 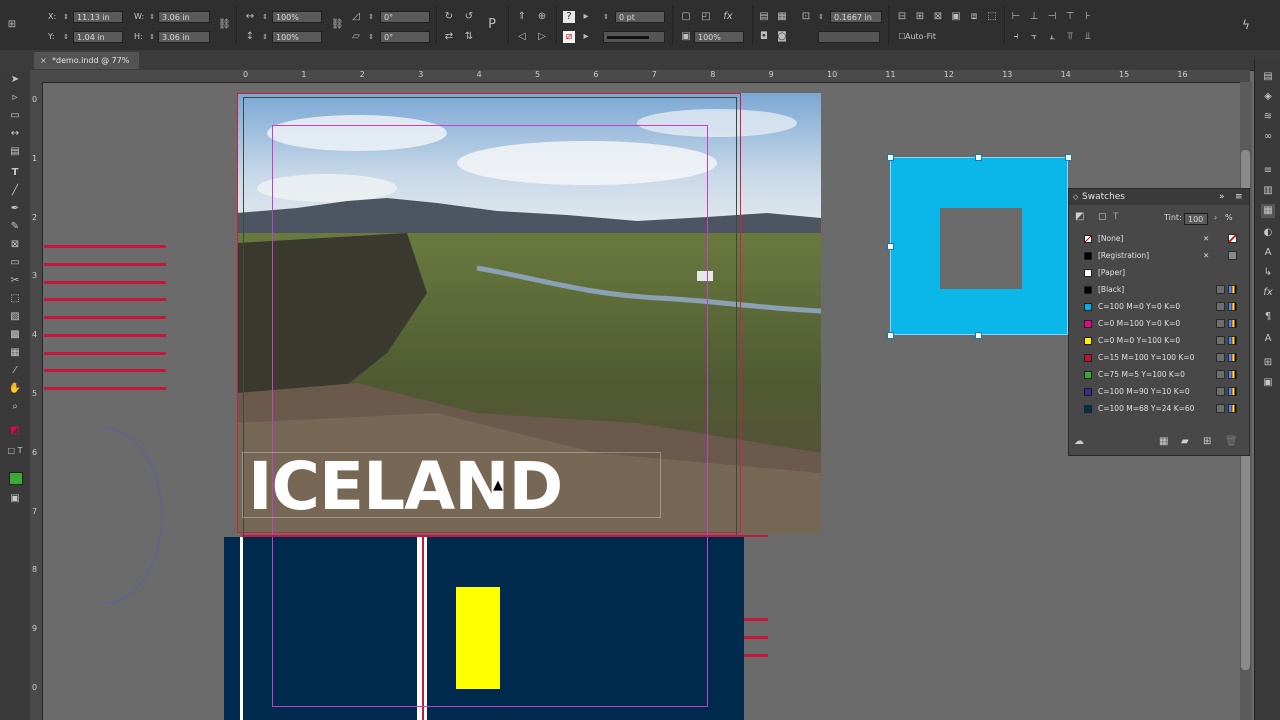 I want to click on rectangle-frame-tool-icon: ⊠, so click(x=15, y=245).